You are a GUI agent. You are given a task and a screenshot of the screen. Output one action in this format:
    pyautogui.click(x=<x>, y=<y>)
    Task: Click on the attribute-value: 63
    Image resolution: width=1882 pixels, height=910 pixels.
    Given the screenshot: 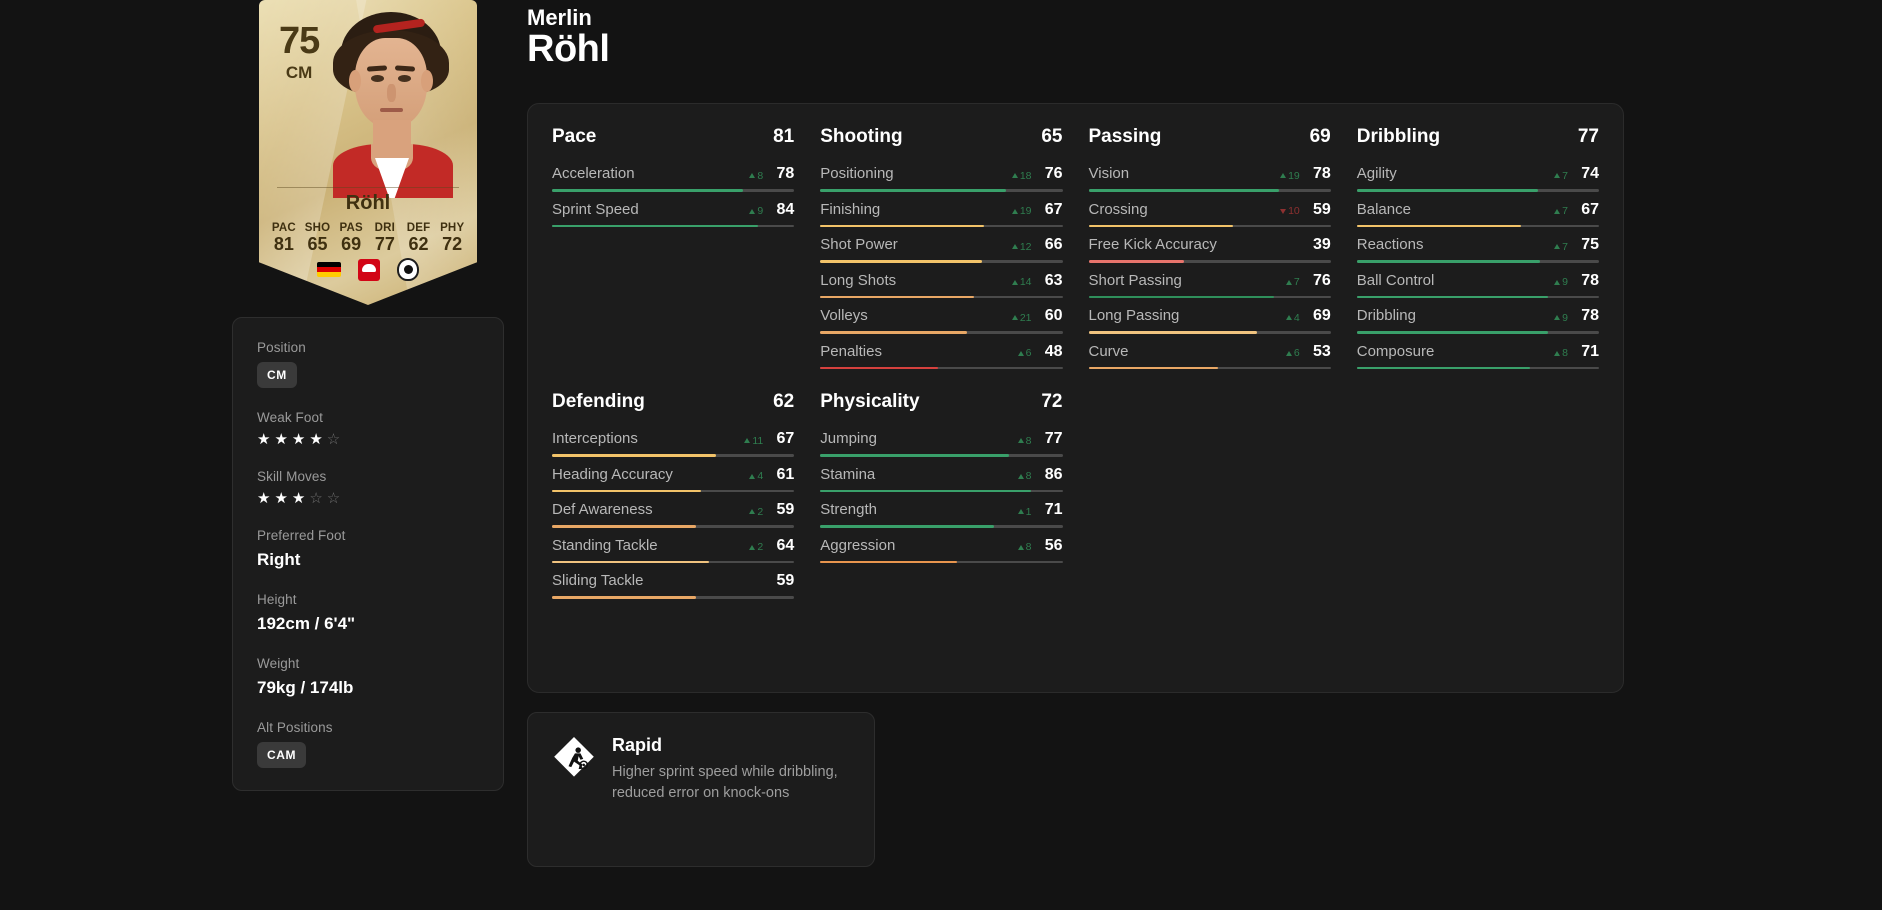 What is the action you would take?
    pyautogui.click(x=1053, y=280)
    